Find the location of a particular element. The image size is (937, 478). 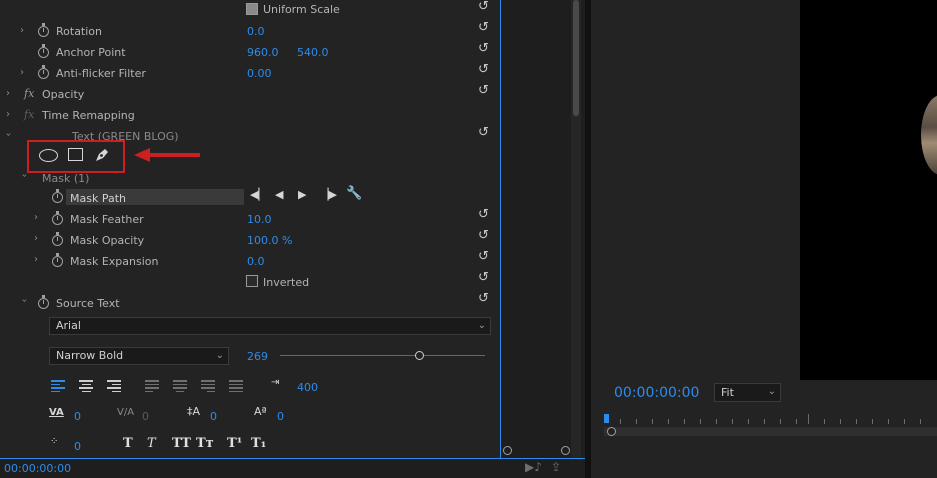

subscript-button: T₁ is located at coordinates (258, 443).